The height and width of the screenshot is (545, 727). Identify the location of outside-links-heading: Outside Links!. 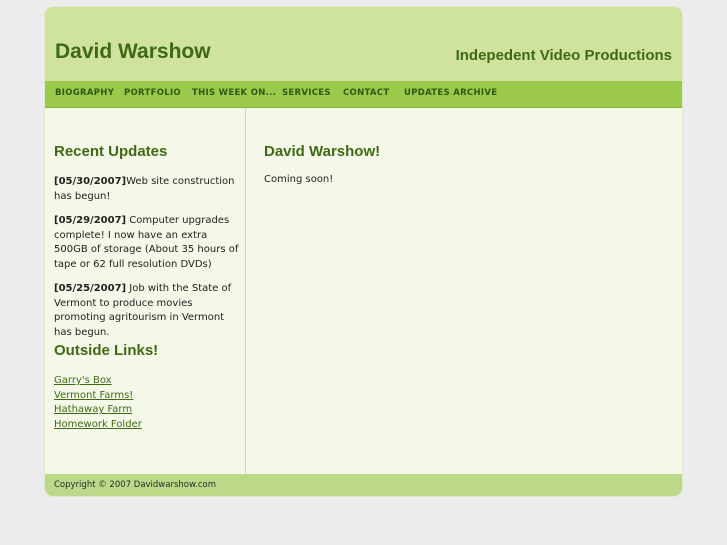
(106, 350).